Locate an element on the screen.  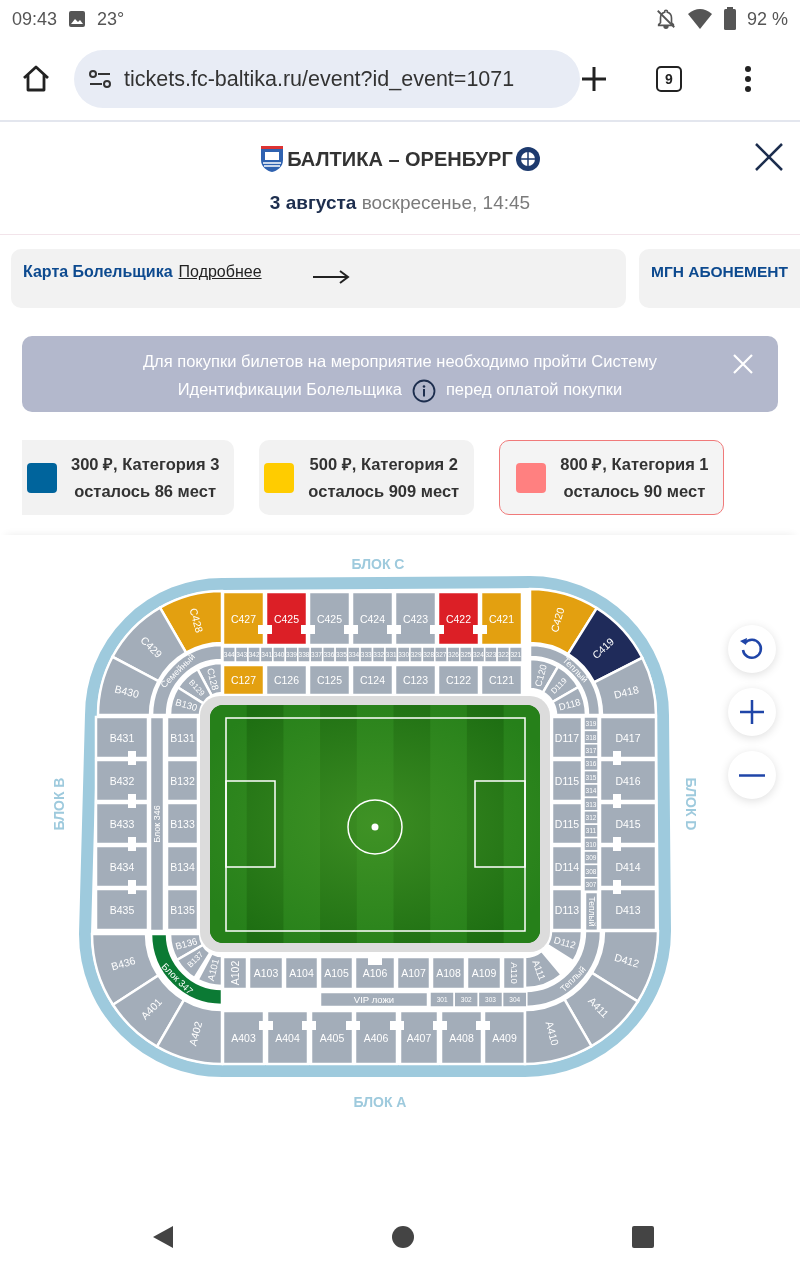
notice-text: перед оплатой покупки is located at coordinates (534, 389).